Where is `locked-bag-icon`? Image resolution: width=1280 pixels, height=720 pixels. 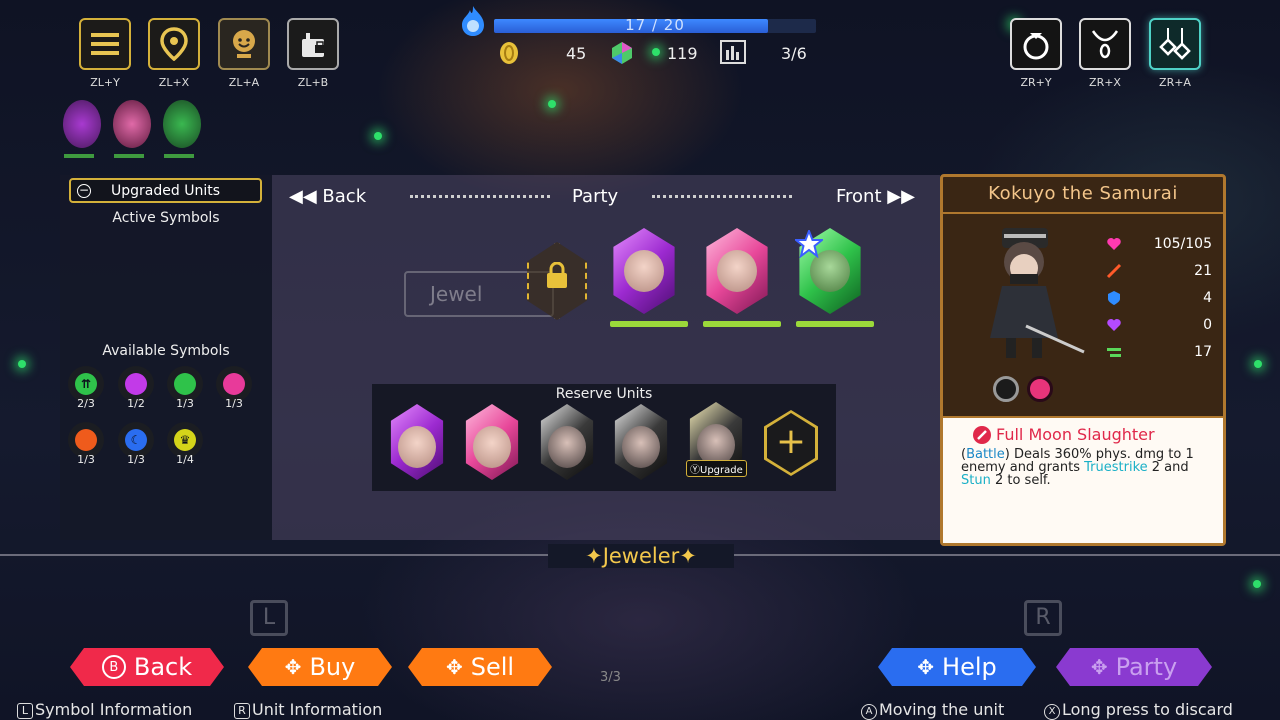 locked-bag-icon is located at coordinates (313, 45).